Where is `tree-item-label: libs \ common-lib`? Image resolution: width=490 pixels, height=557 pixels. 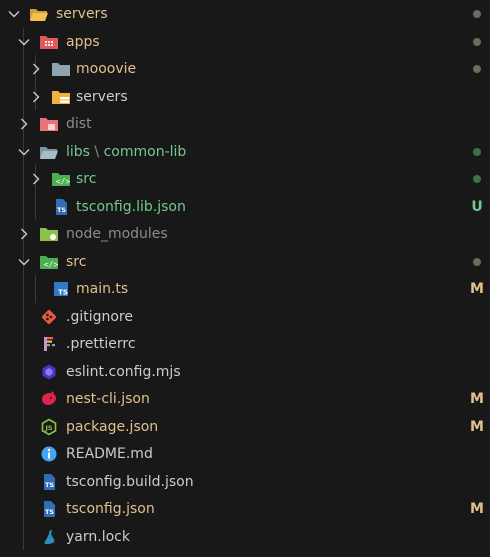
tree-item-label: libs \ common-lib is located at coordinates (126, 151).